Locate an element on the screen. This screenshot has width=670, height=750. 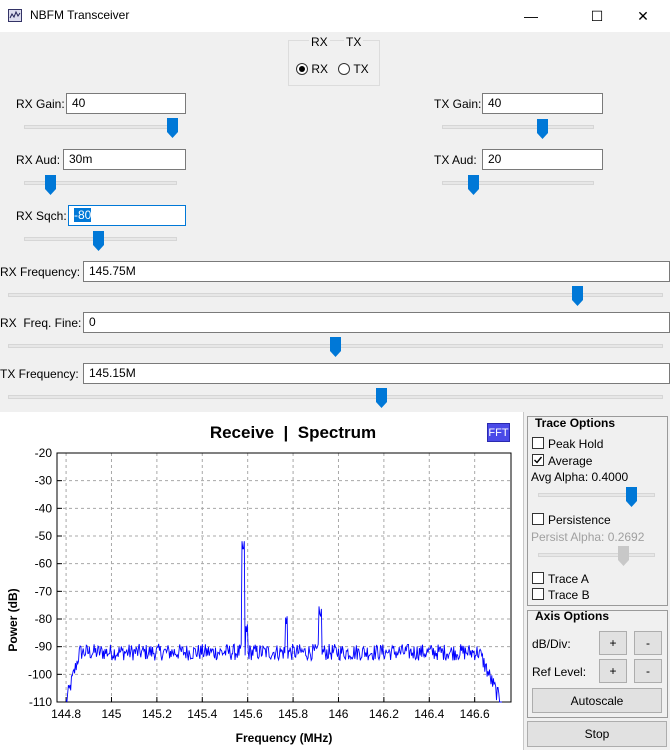
y-tick-label: -50 is located at coordinates (44, 536).